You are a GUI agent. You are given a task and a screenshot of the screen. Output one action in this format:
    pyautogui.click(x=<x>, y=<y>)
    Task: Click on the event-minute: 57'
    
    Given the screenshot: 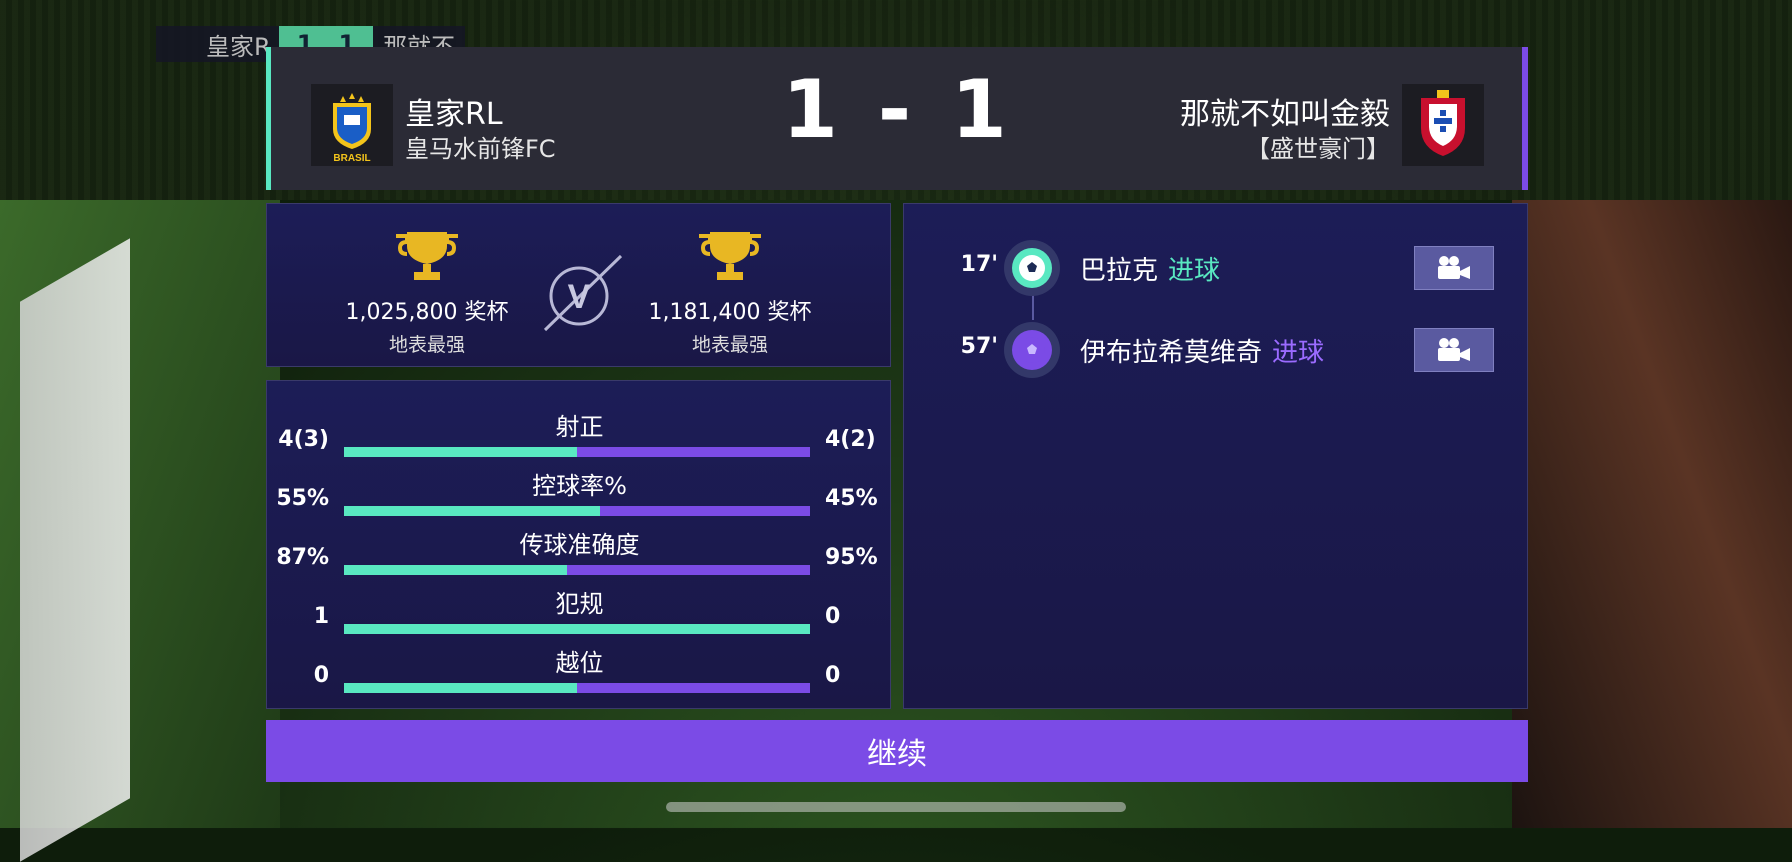 What is the action you would take?
    pyautogui.click(x=979, y=346)
    